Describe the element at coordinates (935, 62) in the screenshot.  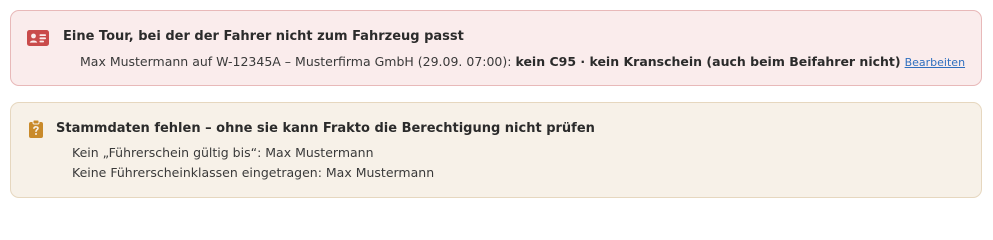
I see `edit-link: Bearbeiten` at that location.